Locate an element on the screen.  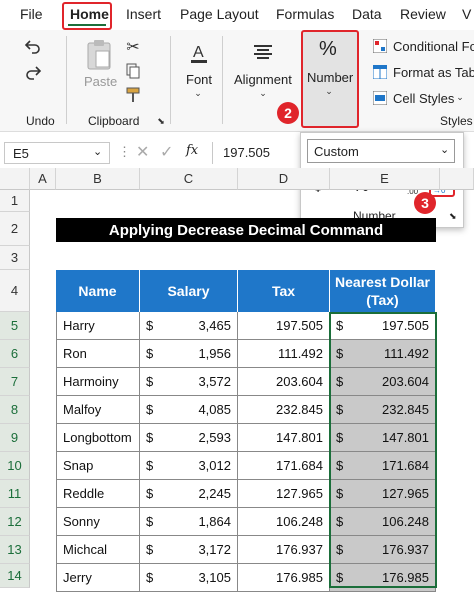
enter-icon: ✓ is located at coordinates (166, 152).